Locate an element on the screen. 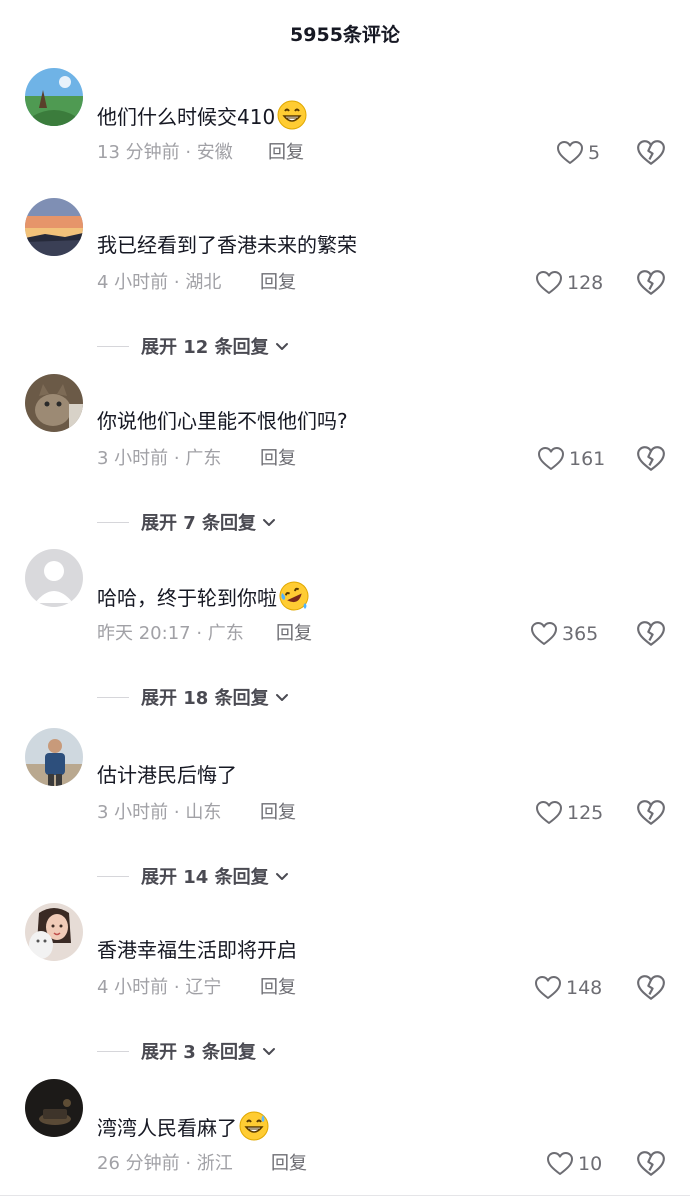  like-count: 161 is located at coordinates (587, 459).